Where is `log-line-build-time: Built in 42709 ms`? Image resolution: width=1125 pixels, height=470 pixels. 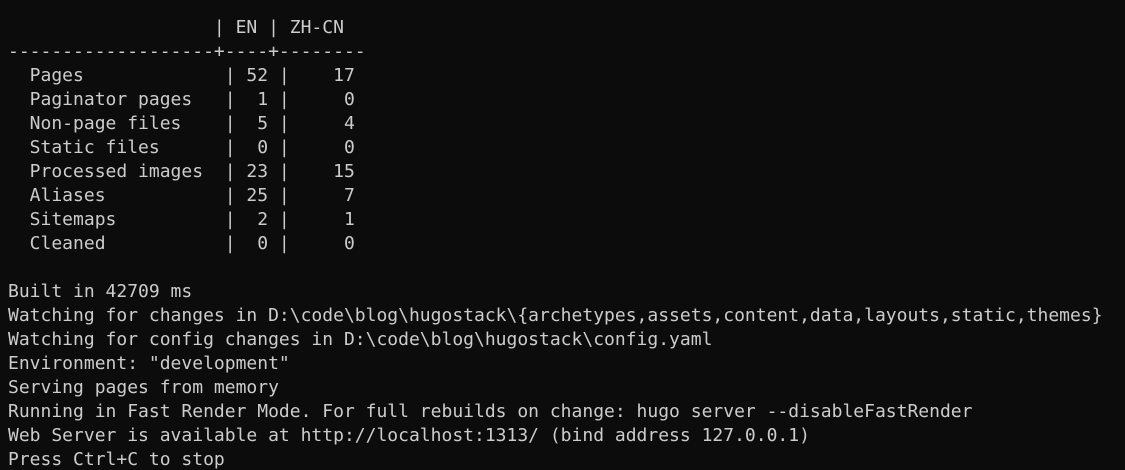
log-line-build-time: Built in 42709 ms is located at coordinates (100, 291).